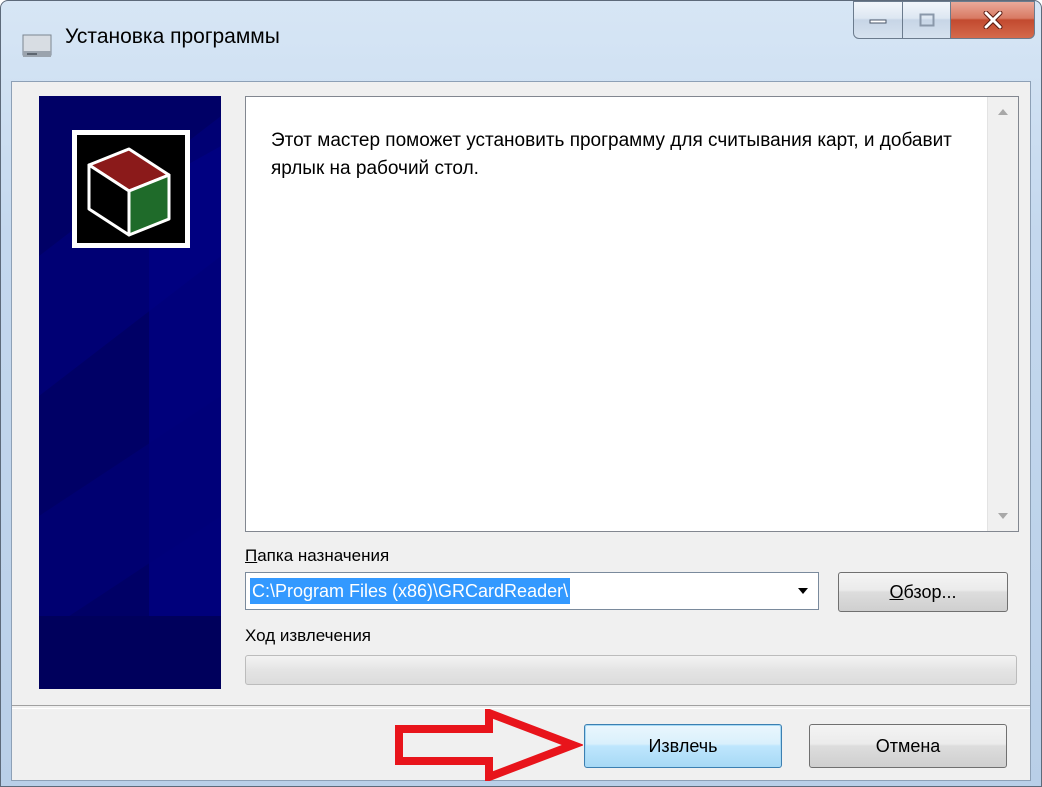 Image resolution: width=1042 pixels, height=787 pixels. I want to click on minimize-icon, so click(878, 21).